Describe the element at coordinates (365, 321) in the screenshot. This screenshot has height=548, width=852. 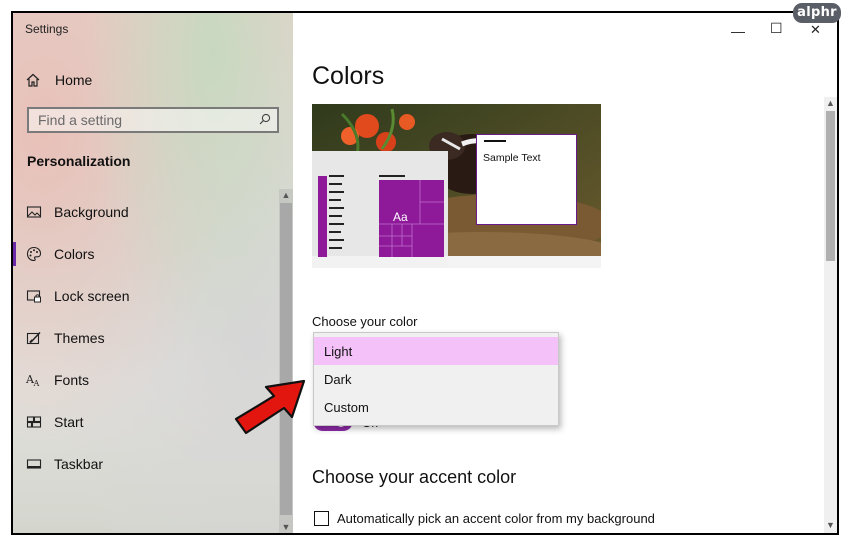
I see `choose-color-label: Choose your color` at that location.